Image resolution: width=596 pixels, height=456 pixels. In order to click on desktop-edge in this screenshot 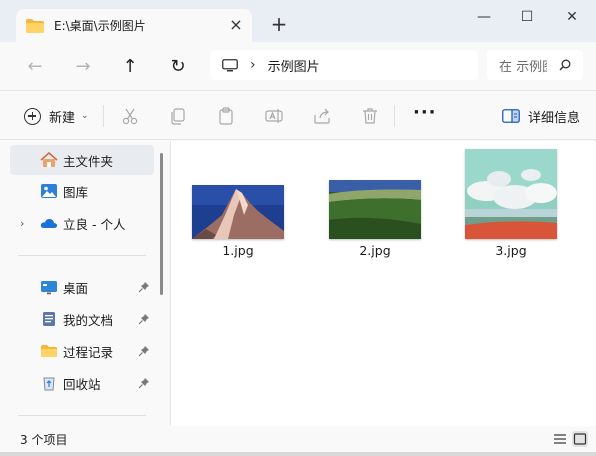, I will do `click(298, 454)`.